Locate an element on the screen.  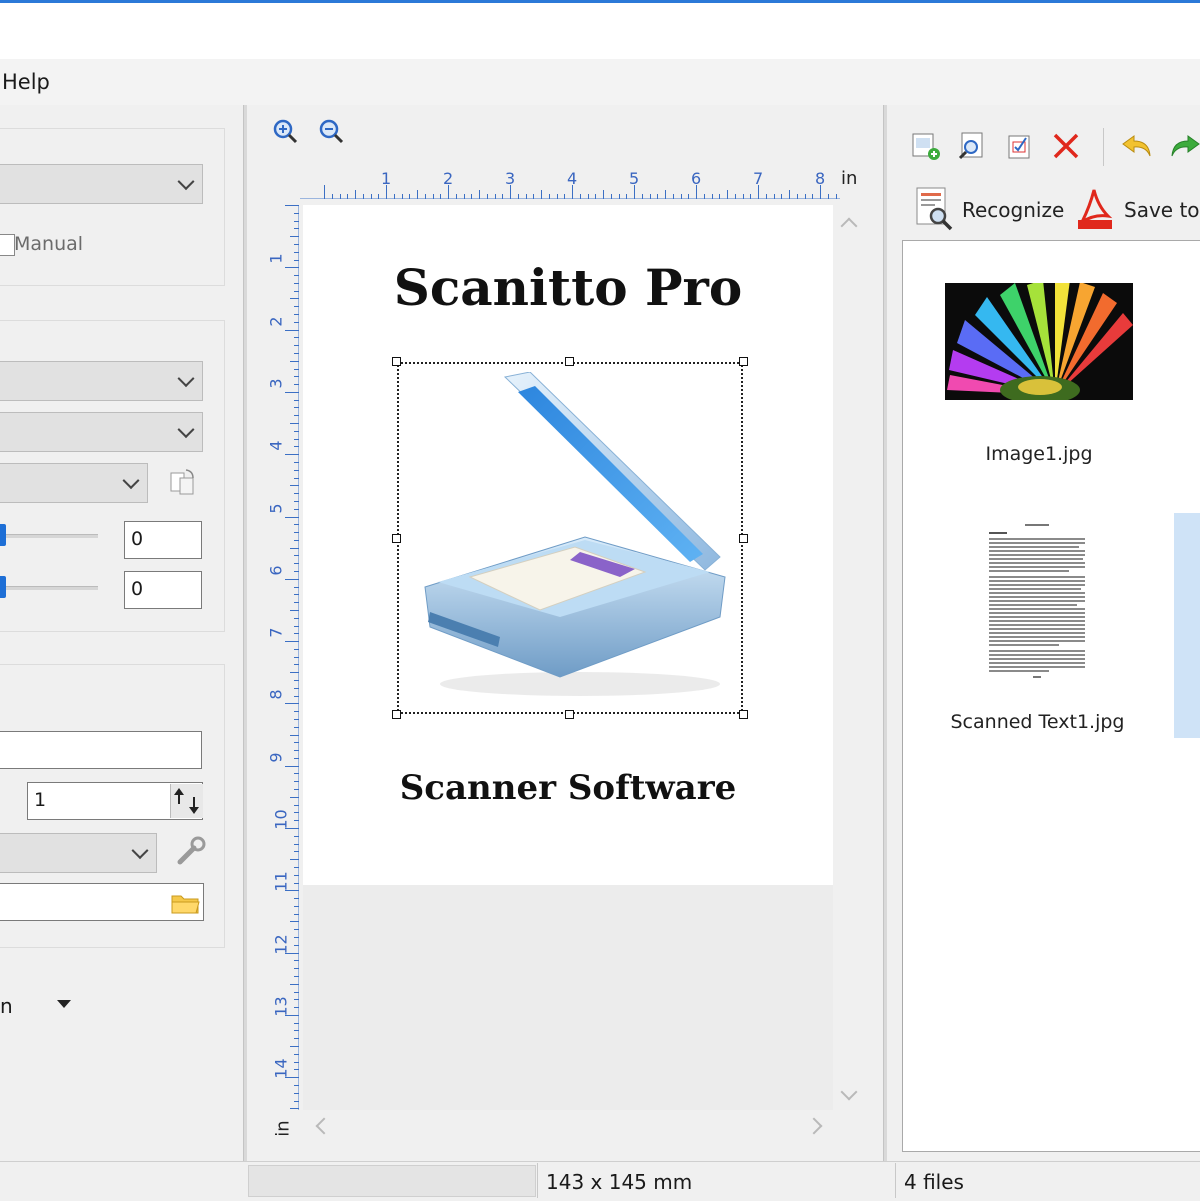
zoom-out-icon is located at coordinates (331, 132).